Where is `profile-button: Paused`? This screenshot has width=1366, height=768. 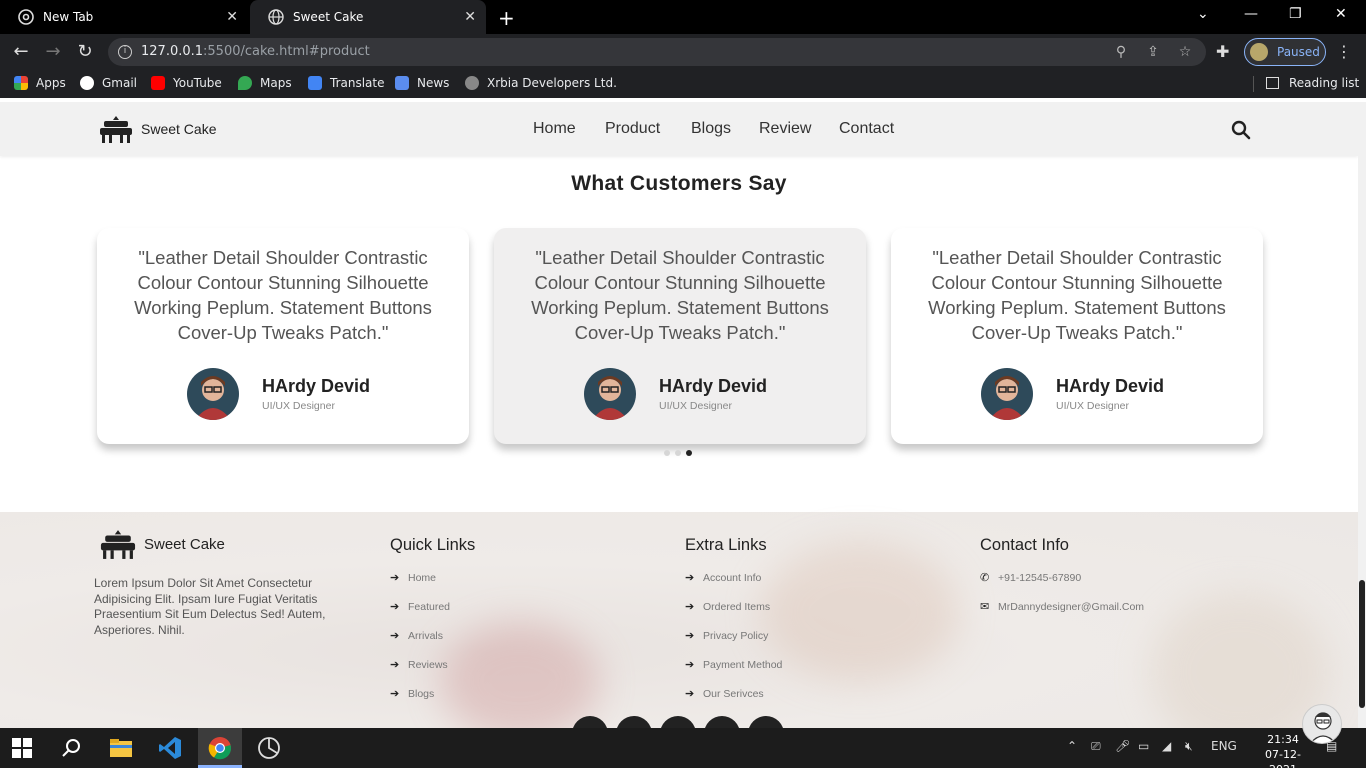 profile-button: Paused is located at coordinates (1285, 52).